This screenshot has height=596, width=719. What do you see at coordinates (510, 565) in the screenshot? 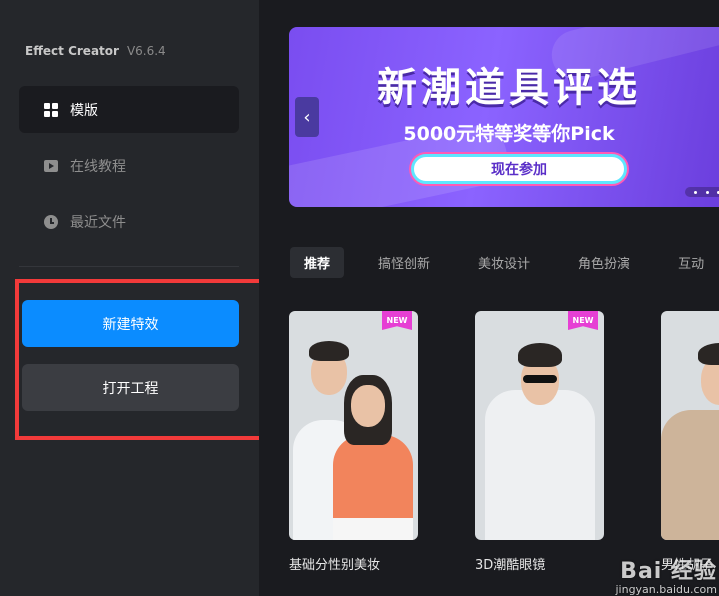
I see `template-title: 3D潮酷眼镜` at bounding box center [510, 565].